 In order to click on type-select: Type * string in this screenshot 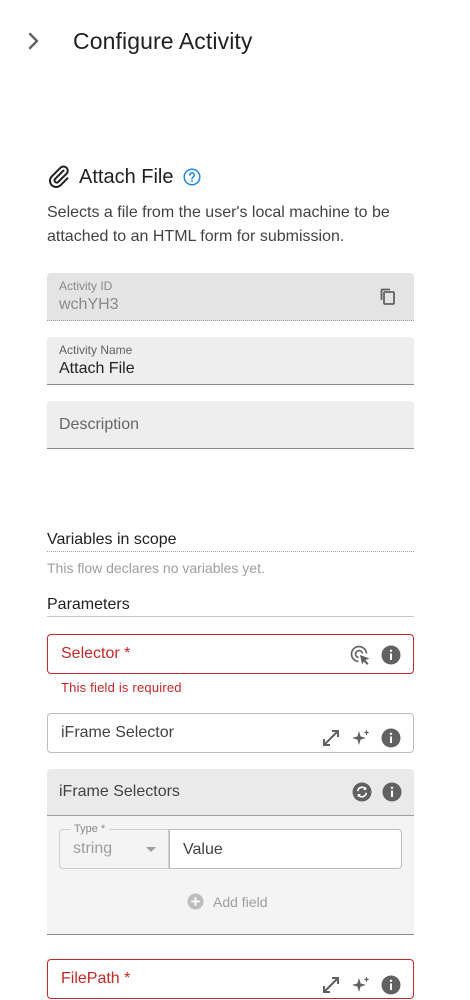, I will do `click(114, 846)`.